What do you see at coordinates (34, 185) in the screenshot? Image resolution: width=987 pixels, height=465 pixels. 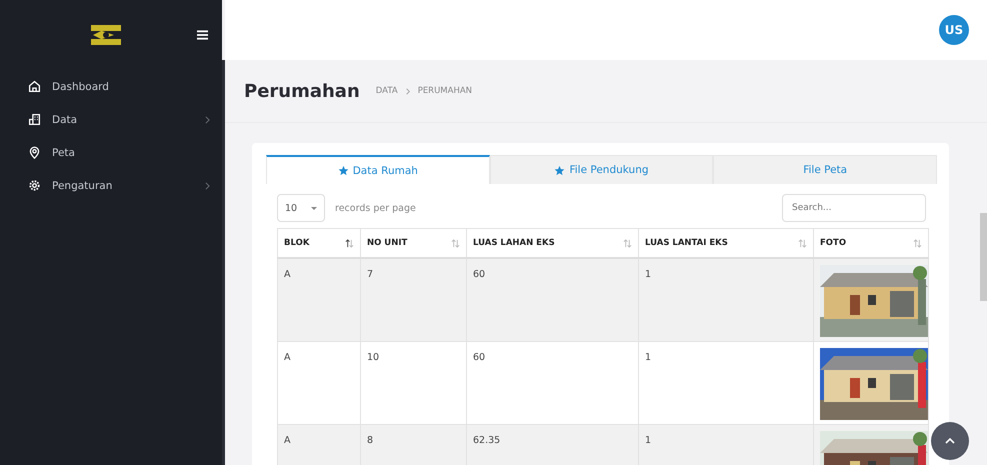 I see `settings-icon` at bounding box center [34, 185].